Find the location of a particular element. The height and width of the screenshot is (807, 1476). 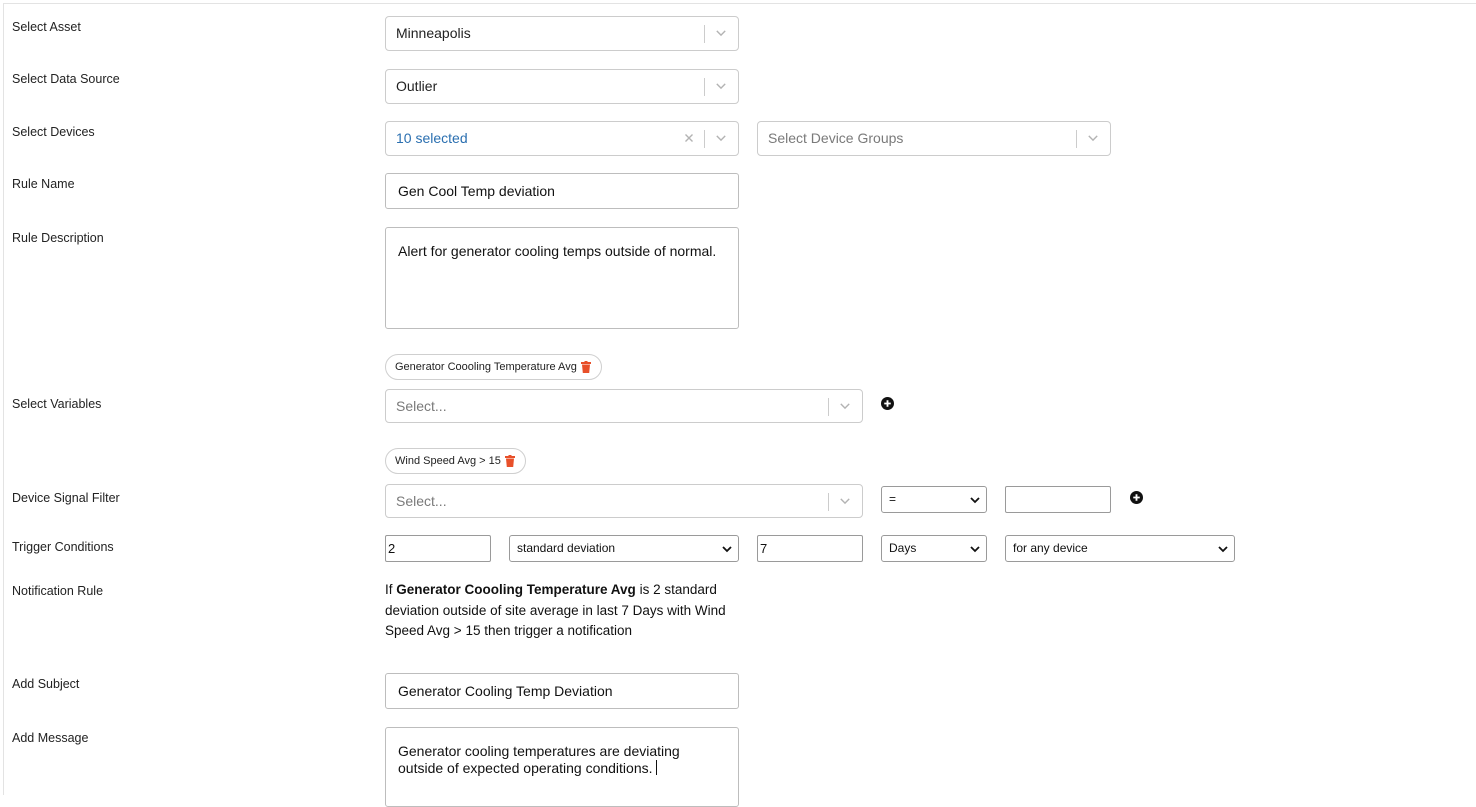

signal-filter-chip: Wind Speed Avg > 15 is located at coordinates (455, 461).